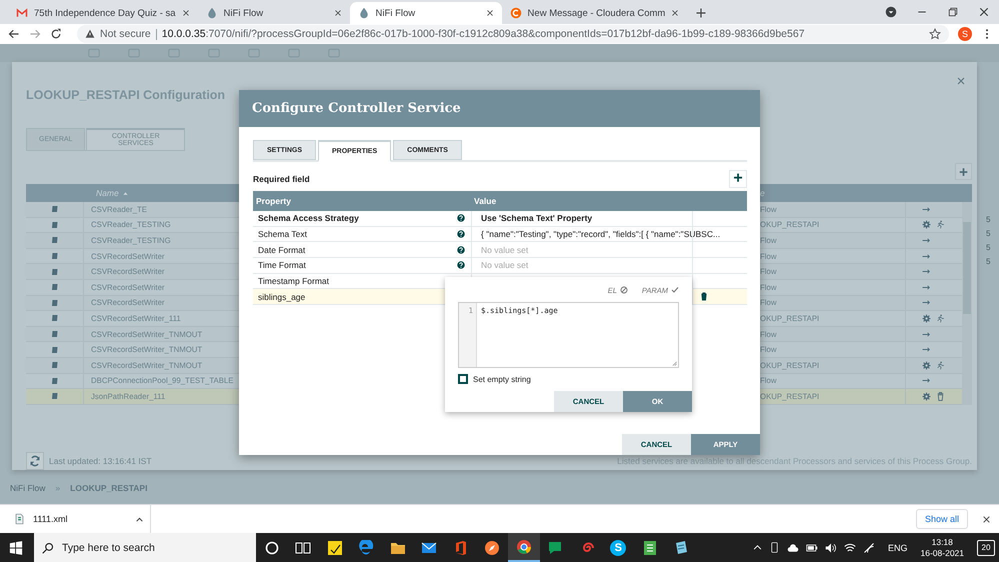 This screenshot has width=999, height=562. What do you see at coordinates (282, 265) in the screenshot?
I see `property-name: Time Format` at bounding box center [282, 265].